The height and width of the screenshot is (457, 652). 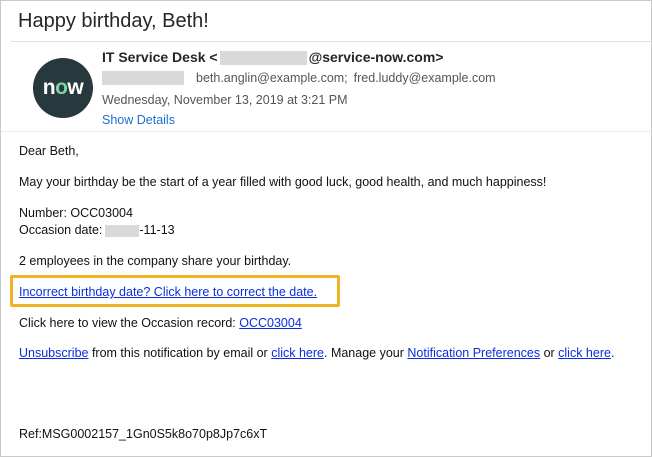 I want to click on show-details-link: Show Details, so click(x=138, y=120).